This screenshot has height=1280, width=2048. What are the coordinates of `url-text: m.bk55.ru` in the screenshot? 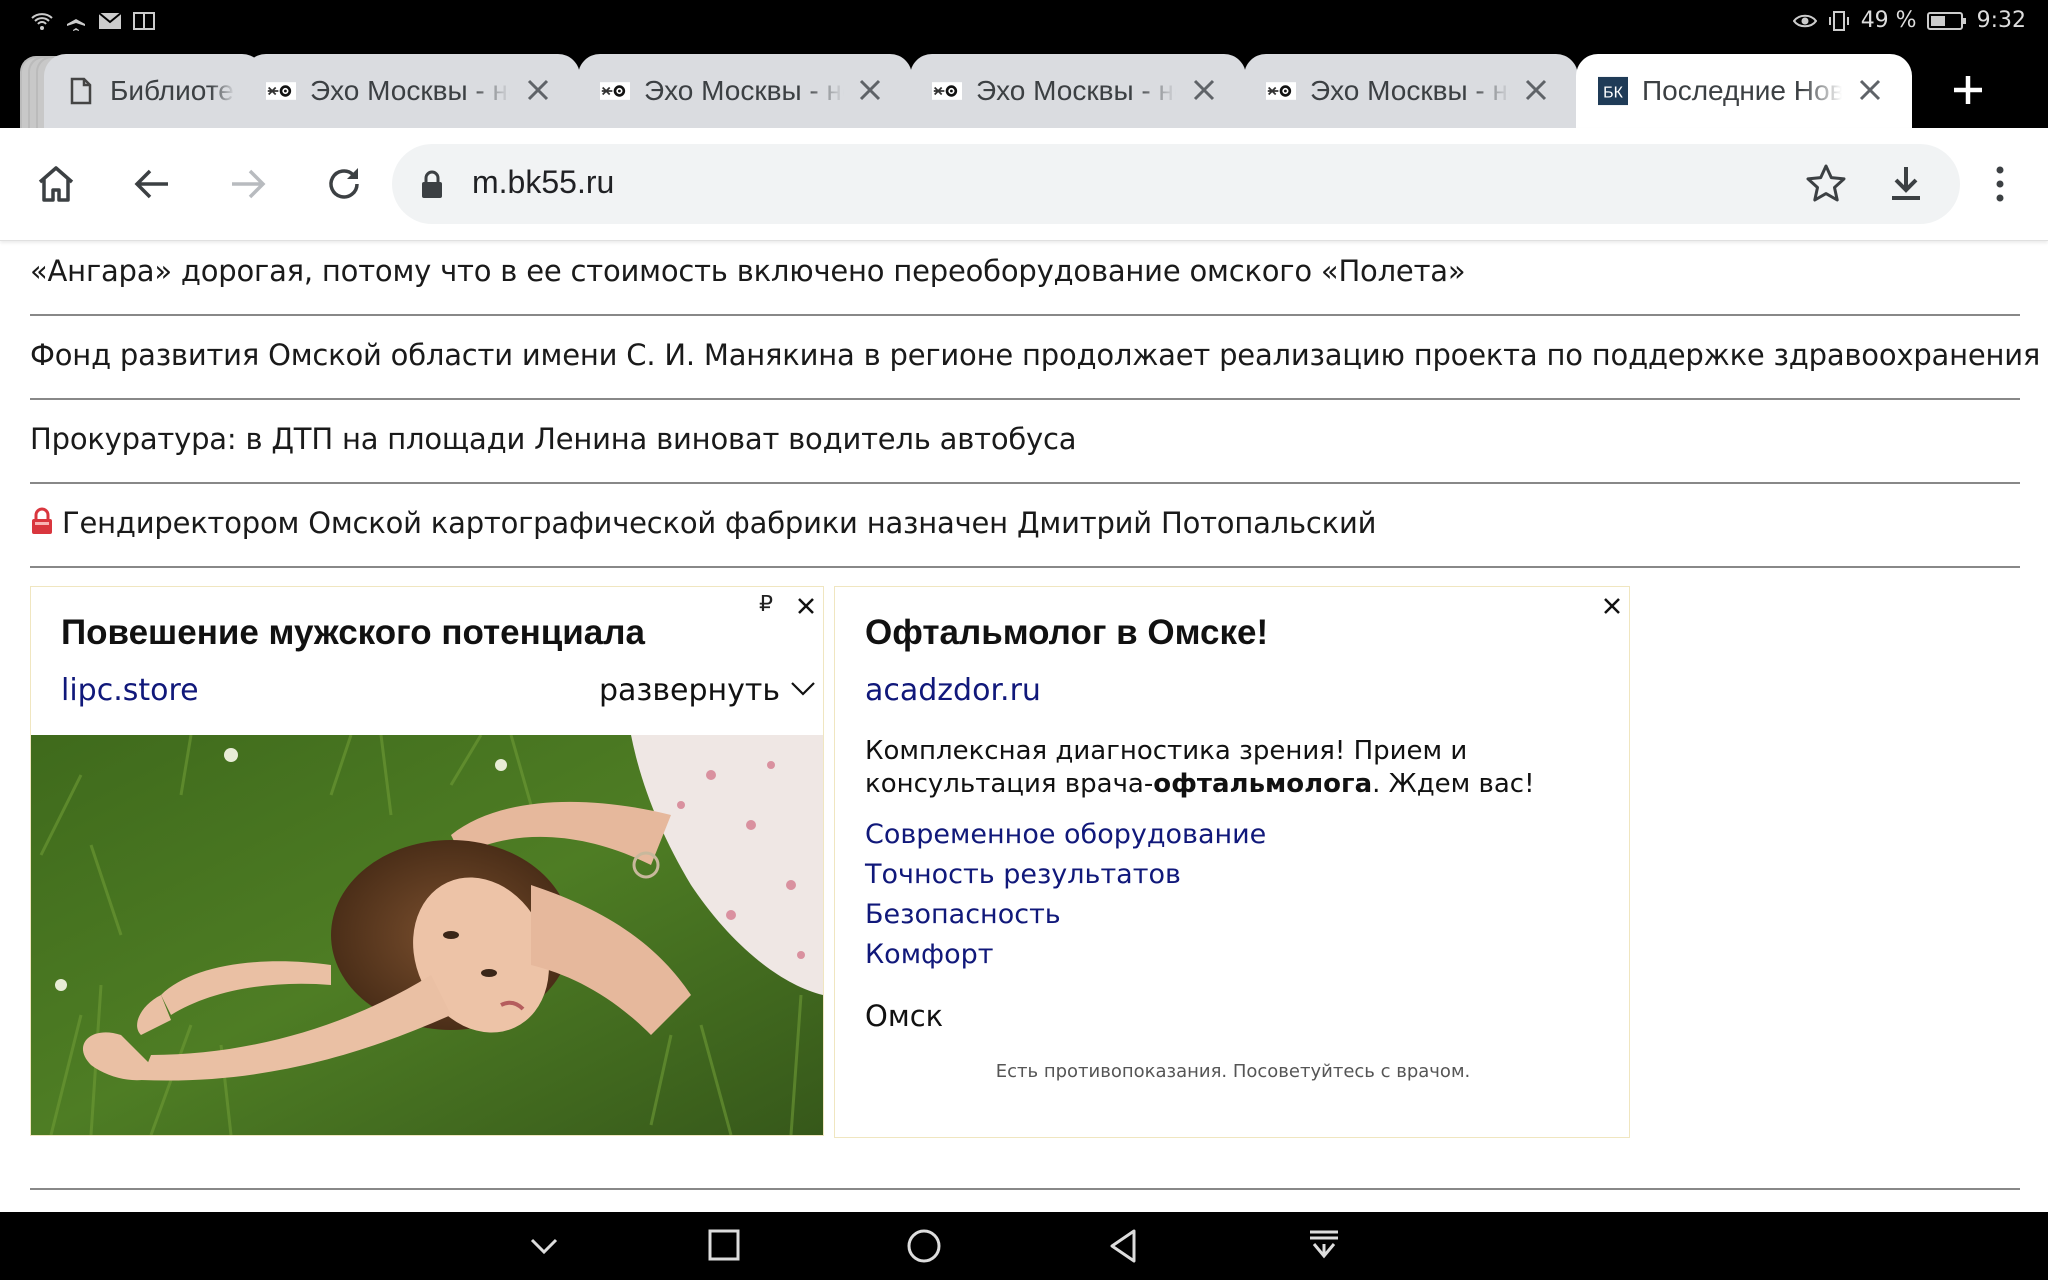 It's located at (543, 182).